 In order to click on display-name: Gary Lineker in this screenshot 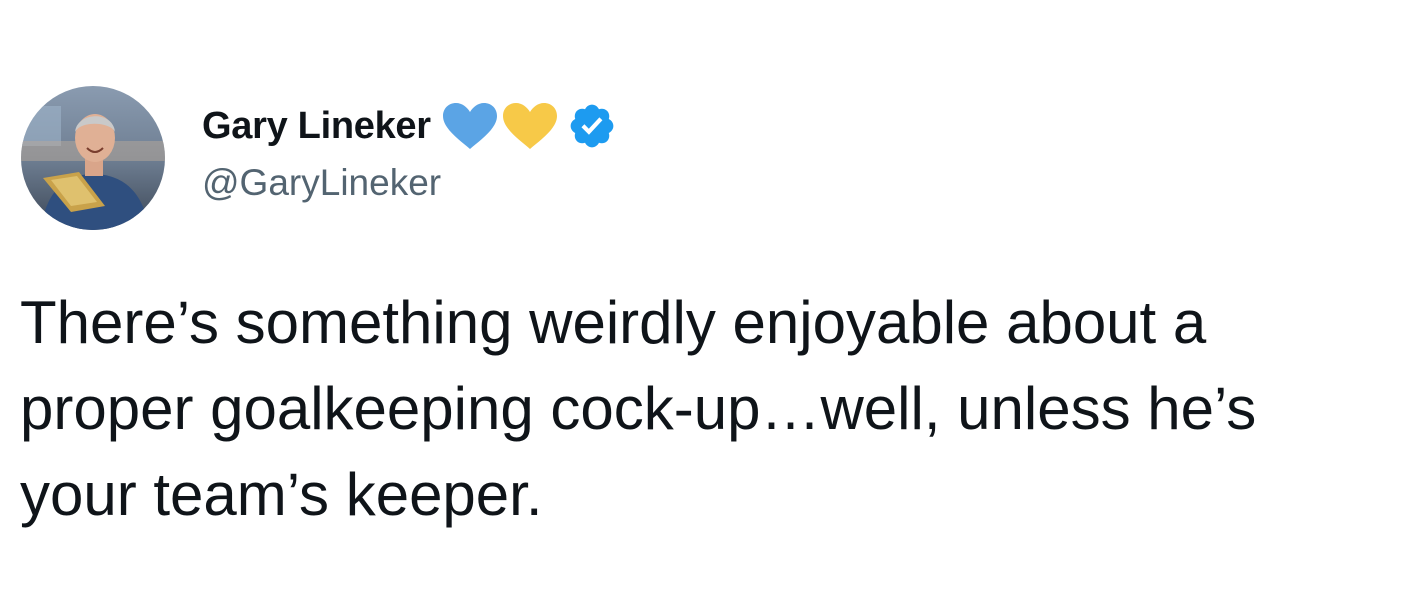, I will do `click(316, 126)`.